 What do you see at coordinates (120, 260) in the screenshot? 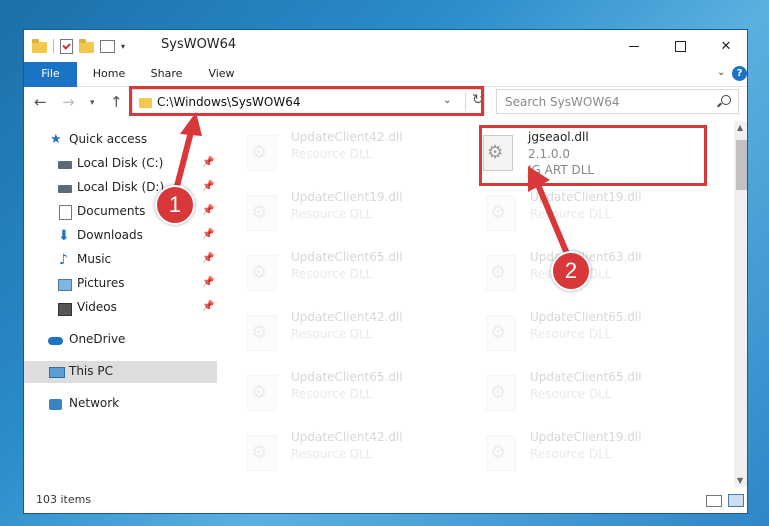
I see `sidebar-item-music: ♪ Music 📌` at bounding box center [120, 260].